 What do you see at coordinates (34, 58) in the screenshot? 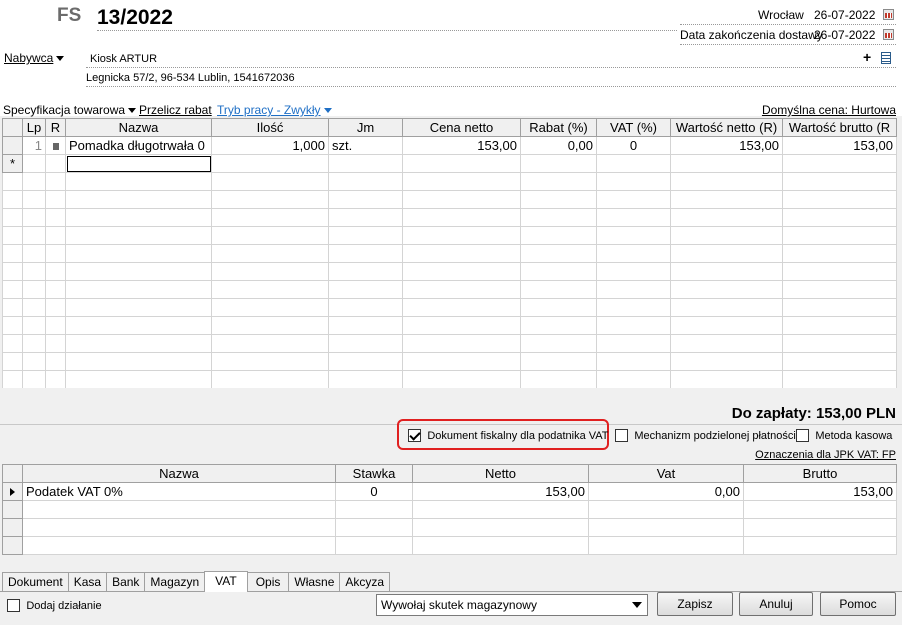
I see `buyer-dropdown: Nabywca` at bounding box center [34, 58].